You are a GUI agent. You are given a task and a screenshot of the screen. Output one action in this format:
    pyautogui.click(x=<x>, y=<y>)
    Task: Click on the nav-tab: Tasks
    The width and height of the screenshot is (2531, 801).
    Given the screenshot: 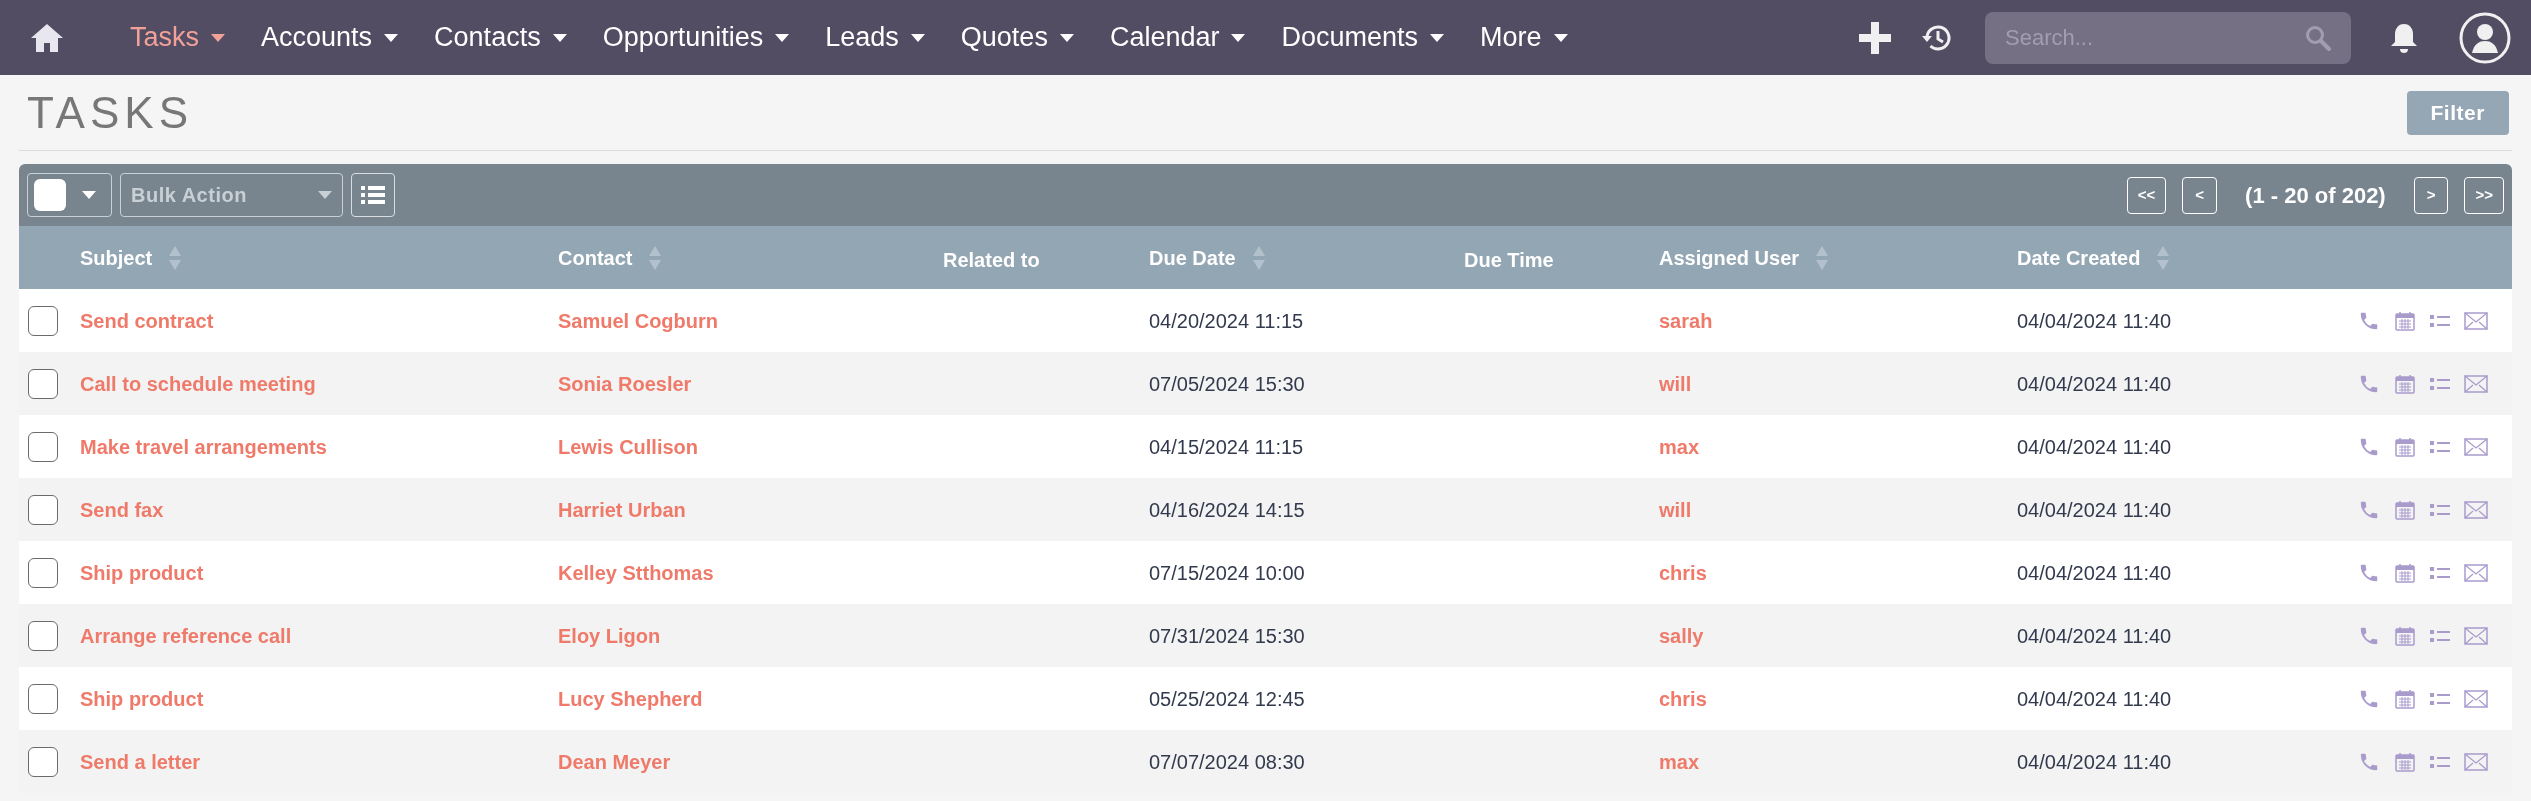 What is the action you would take?
    pyautogui.click(x=178, y=37)
    